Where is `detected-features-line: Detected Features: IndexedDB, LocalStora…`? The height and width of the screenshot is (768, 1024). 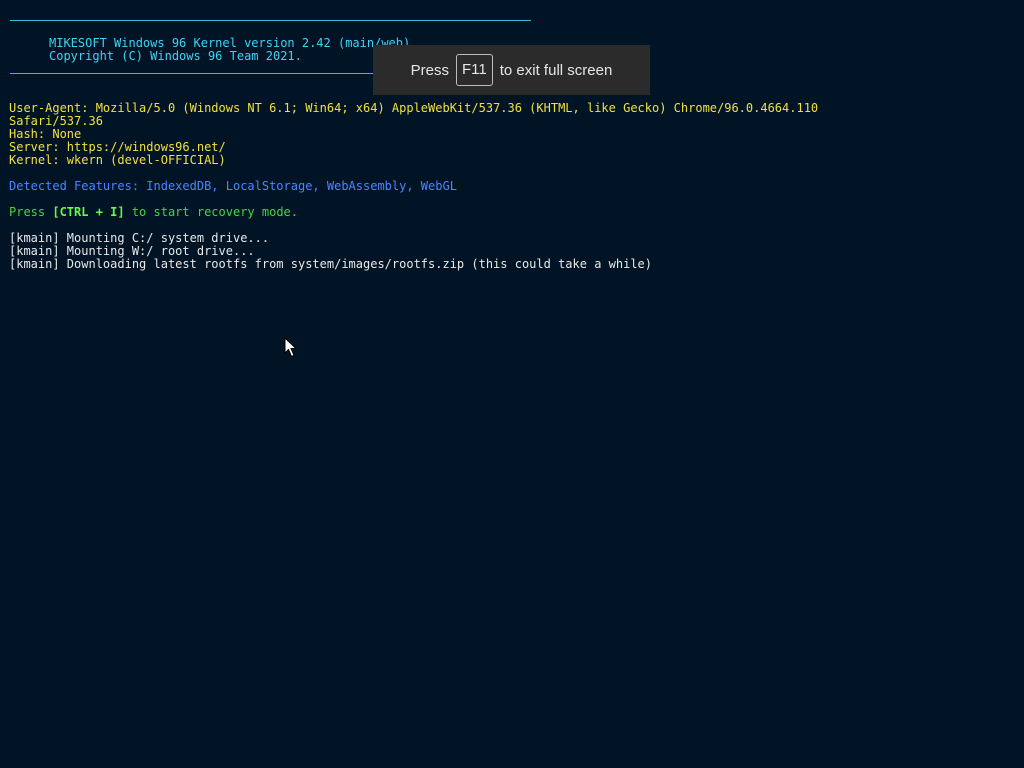
detected-features-line: Detected Features: IndexedDB, LocalStora… is located at coordinates (233, 186).